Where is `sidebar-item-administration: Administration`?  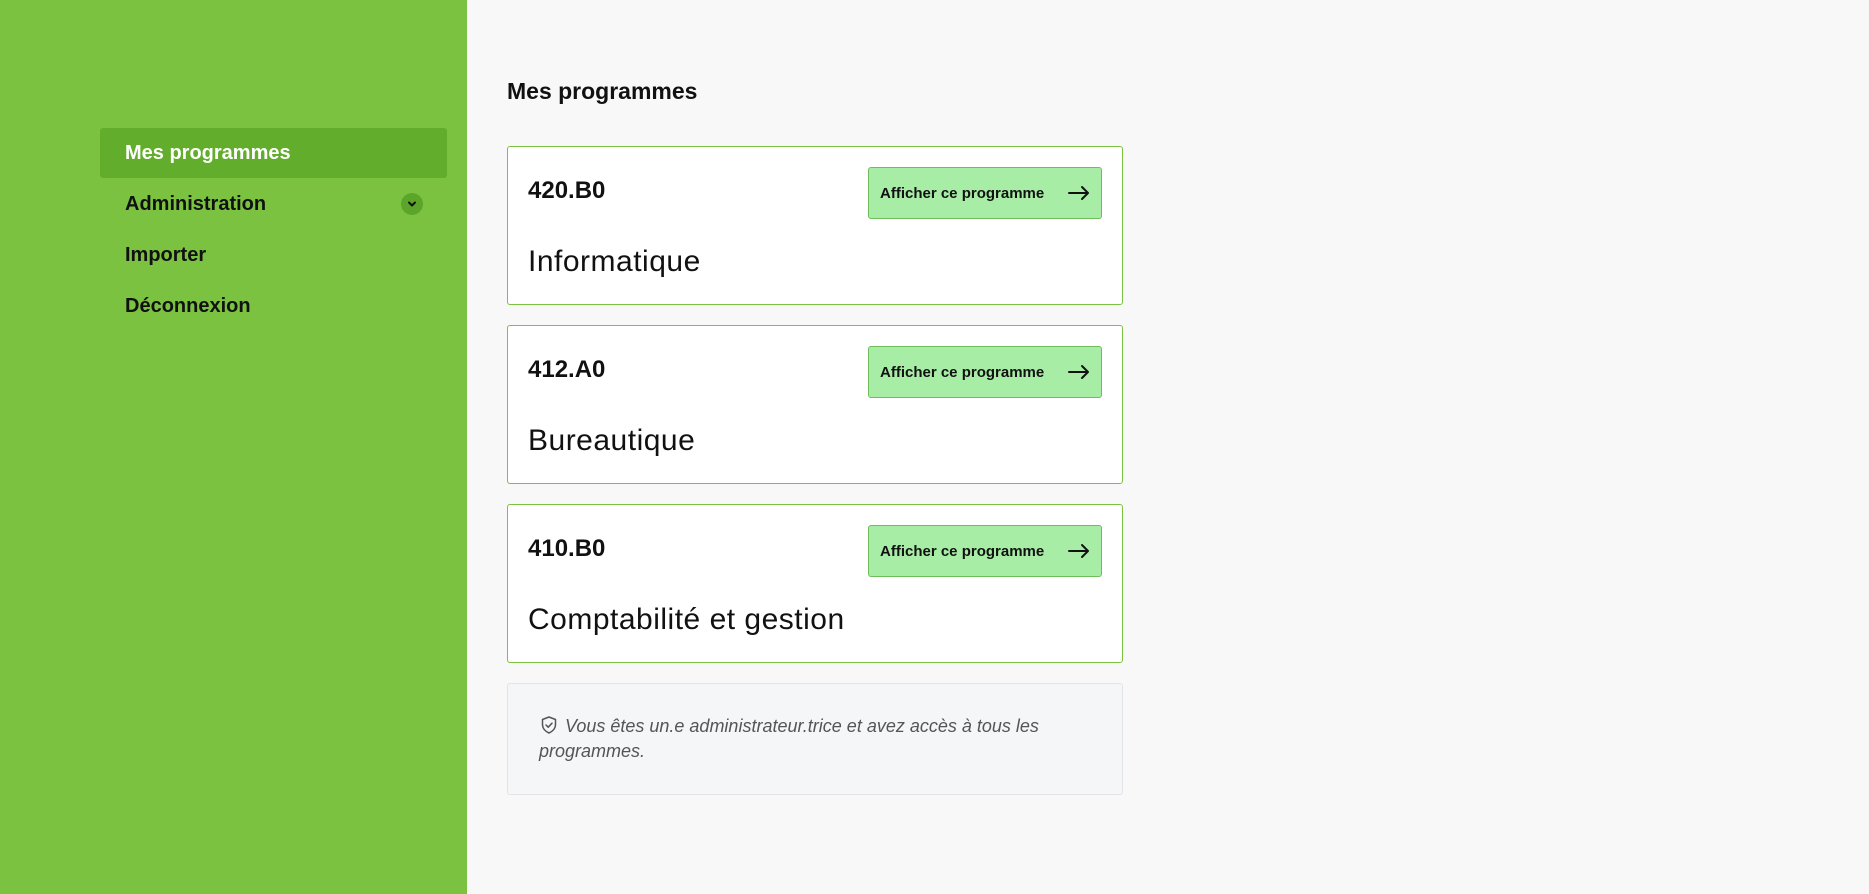 sidebar-item-administration: Administration is located at coordinates (273, 204).